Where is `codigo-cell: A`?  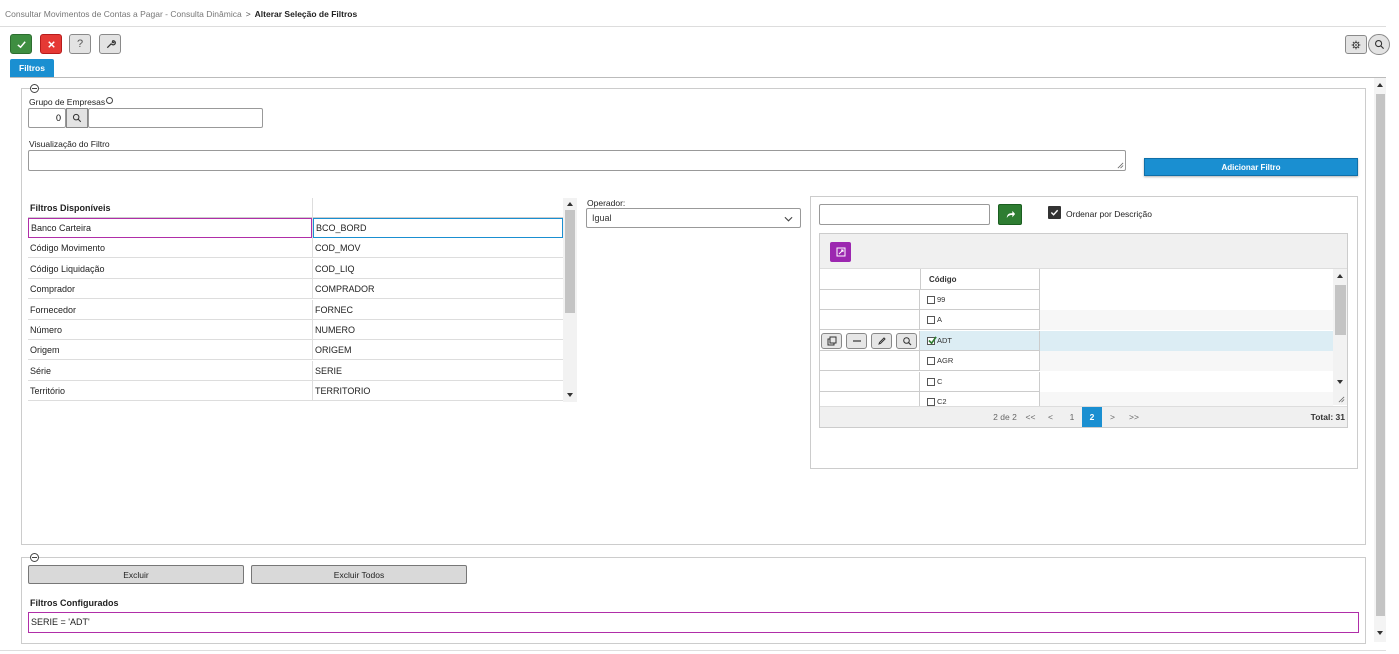
codigo-cell: A is located at coordinates (980, 320).